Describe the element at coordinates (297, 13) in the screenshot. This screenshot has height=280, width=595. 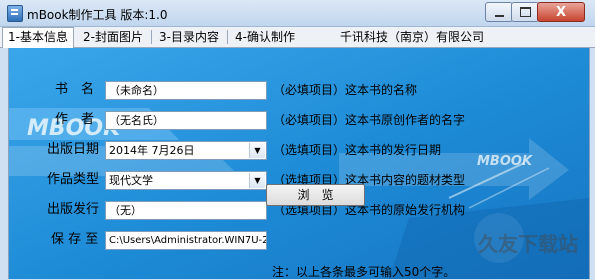
I see `title-bar: mBook制作工具 版本:1.0 X` at that location.